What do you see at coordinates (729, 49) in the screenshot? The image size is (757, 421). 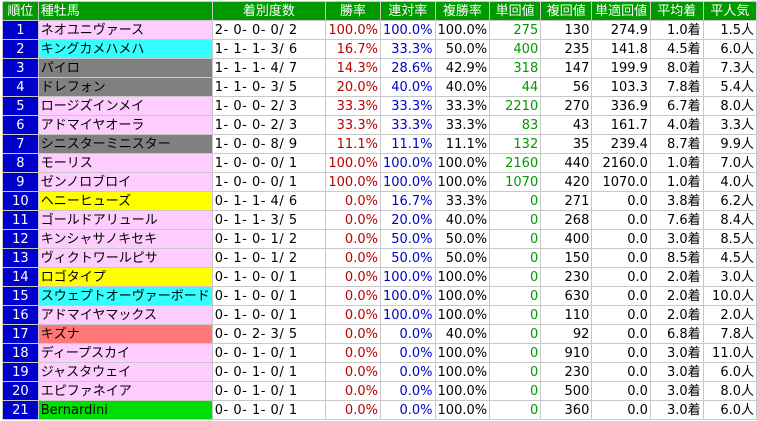 I see `average-popularity-cell: 6.0人` at bounding box center [729, 49].